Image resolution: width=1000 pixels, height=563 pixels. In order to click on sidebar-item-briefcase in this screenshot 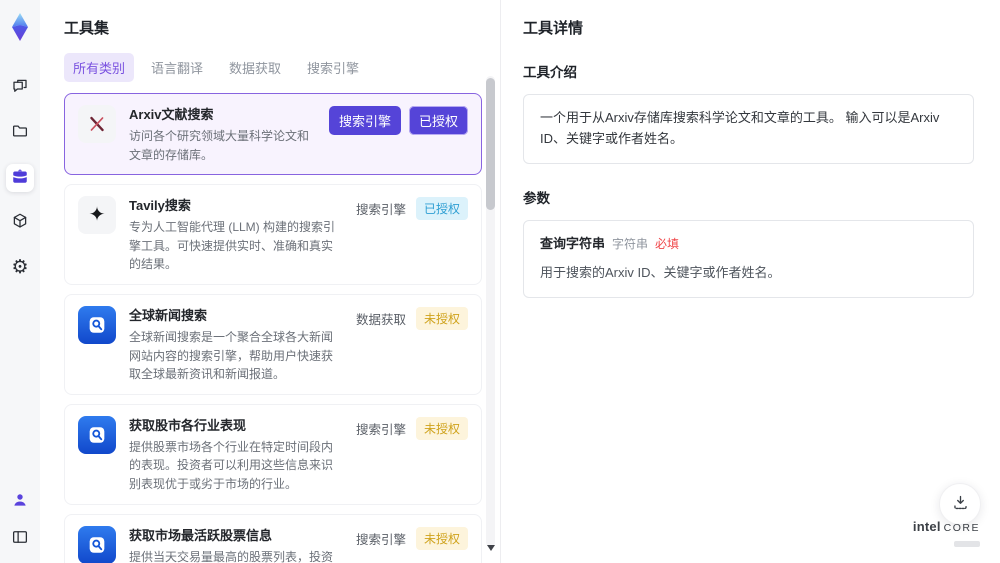, I will do `click(20, 178)`.